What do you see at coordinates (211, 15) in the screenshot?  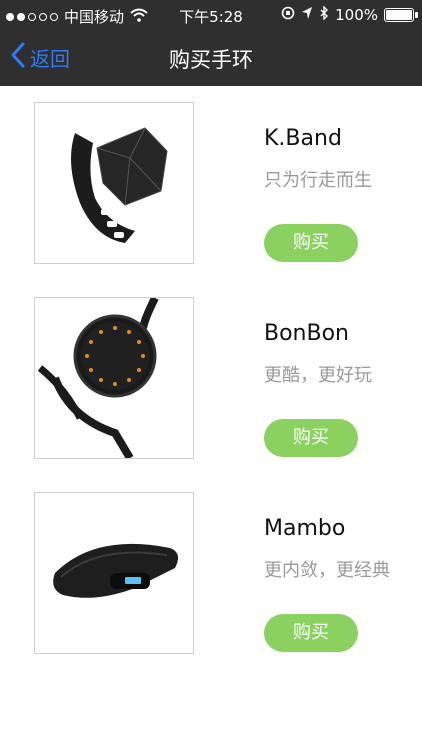 I see `status-bar: 中国移动 下午5:28 100%` at bounding box center [211, 15].